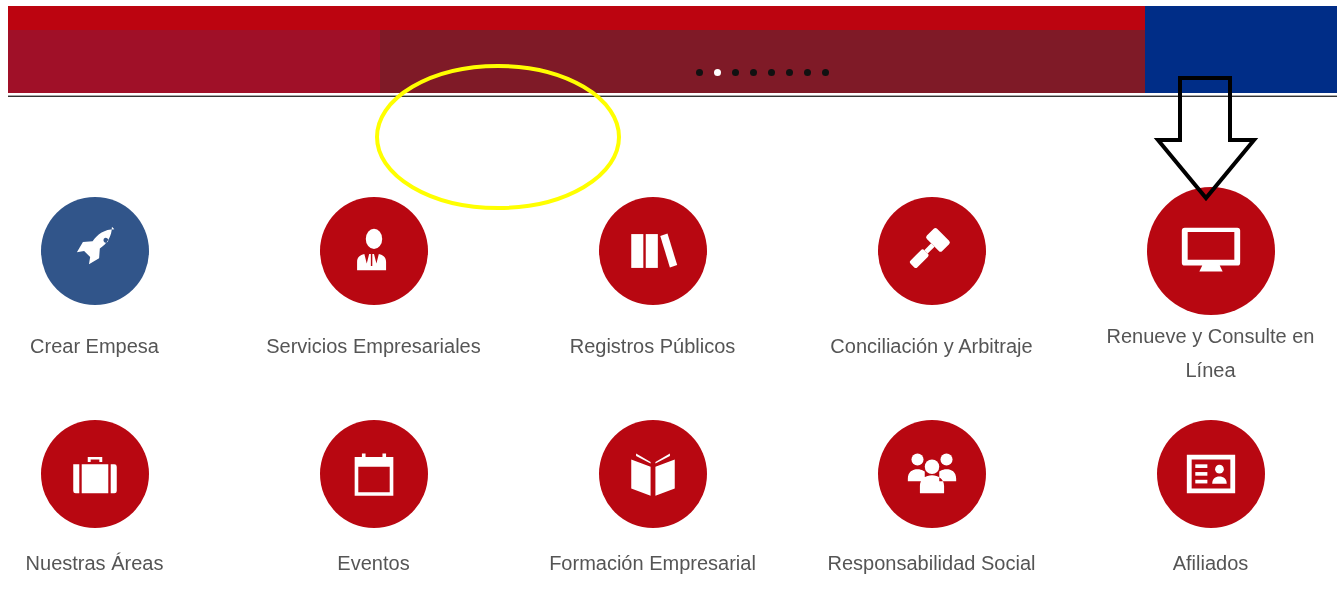 The height and width of the screenshot is (610, 1342). What do you see at coordinates (931, 563) in the screenshot?
I see `service-link: Responsabilidad Social` at bounding box center [931, 563].